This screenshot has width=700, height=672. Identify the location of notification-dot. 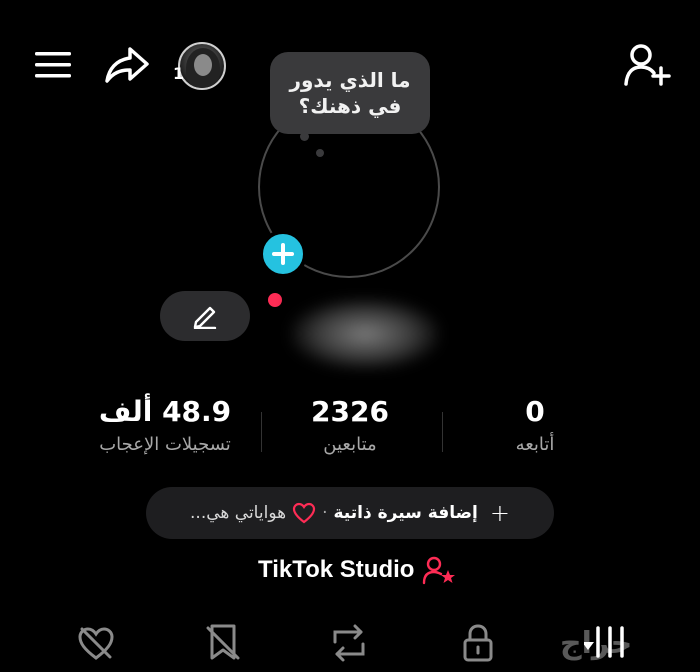
(275, 300).